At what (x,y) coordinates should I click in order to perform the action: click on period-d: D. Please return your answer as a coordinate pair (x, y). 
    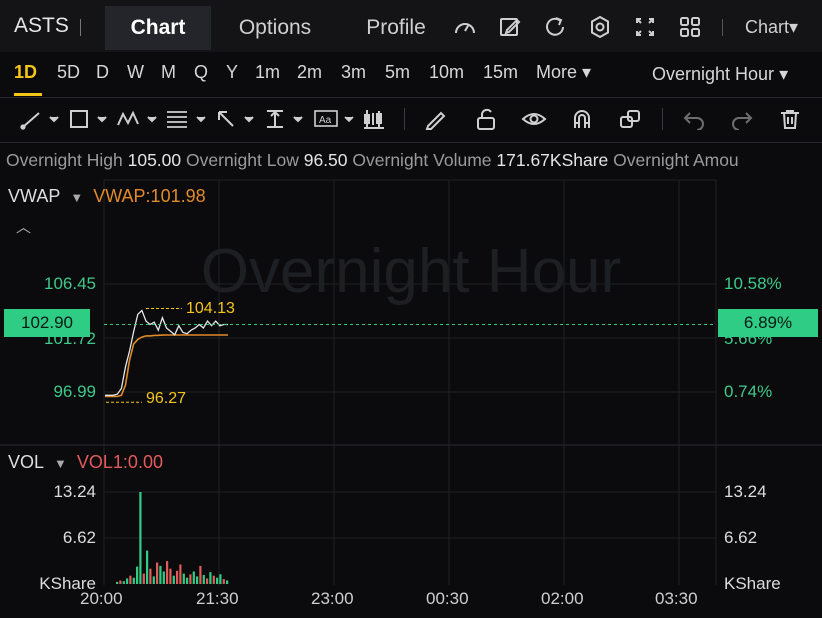
    Looking at the image, I should click on (102, 72).